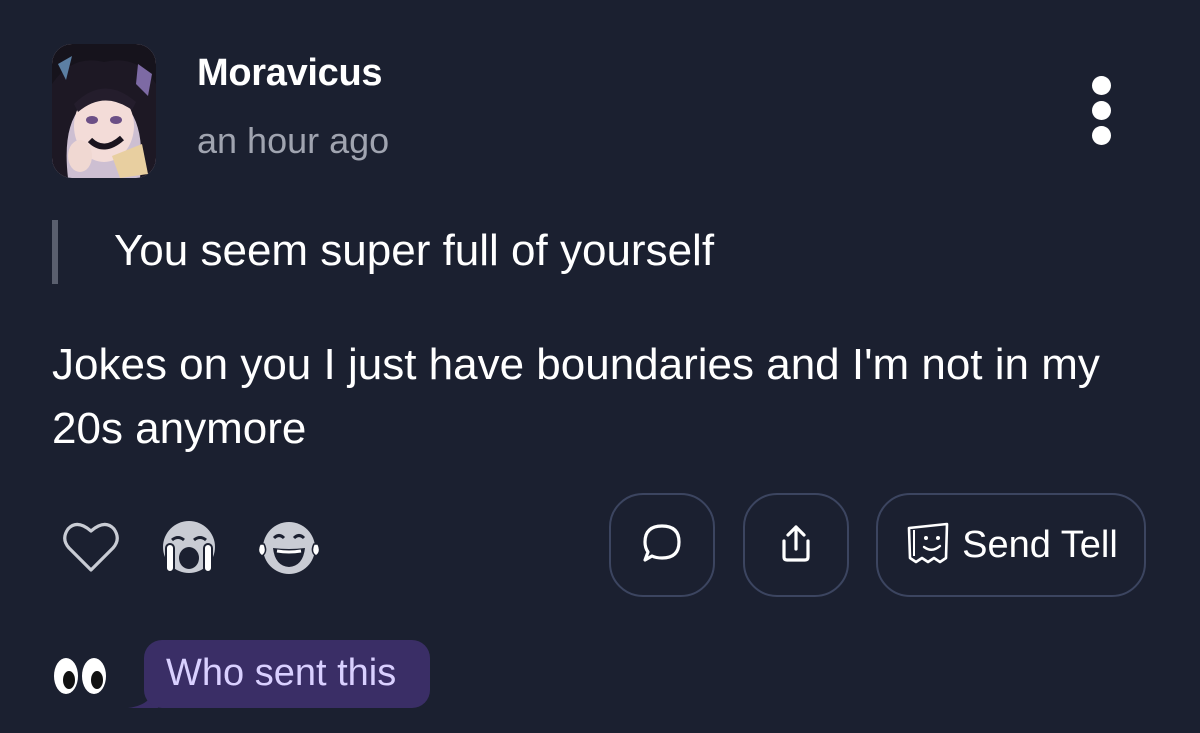  I want to click on who-sent-this-button: Who sent this, so click(279, 674).